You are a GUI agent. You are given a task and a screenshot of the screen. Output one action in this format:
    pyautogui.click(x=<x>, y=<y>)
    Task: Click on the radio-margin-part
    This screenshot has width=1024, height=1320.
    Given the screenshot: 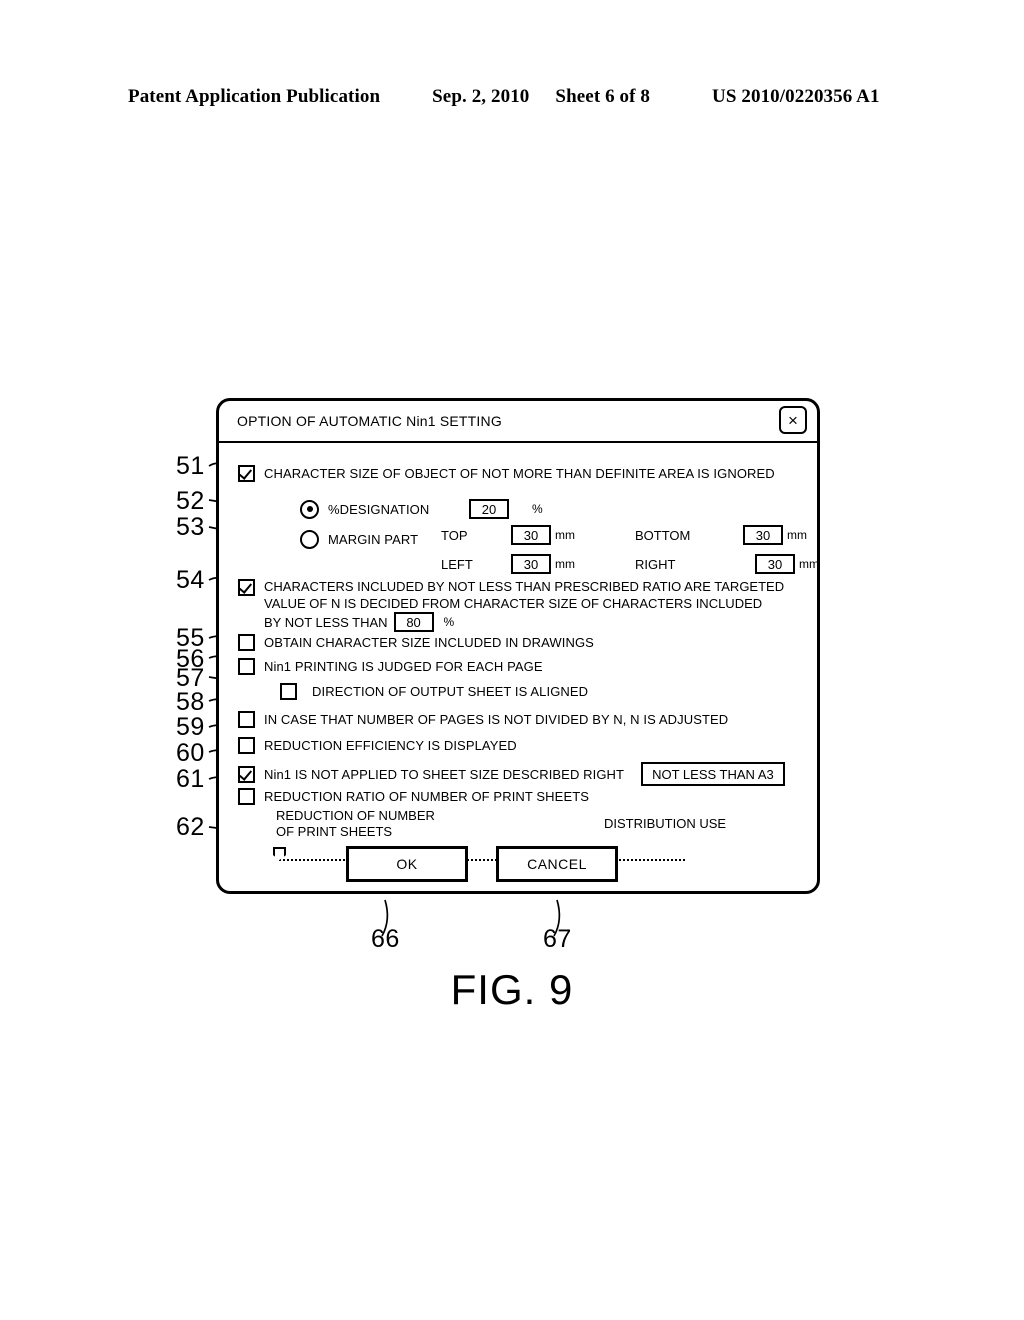 What is the action you would take?
    pyautogui.click(x=309, y=539)
    